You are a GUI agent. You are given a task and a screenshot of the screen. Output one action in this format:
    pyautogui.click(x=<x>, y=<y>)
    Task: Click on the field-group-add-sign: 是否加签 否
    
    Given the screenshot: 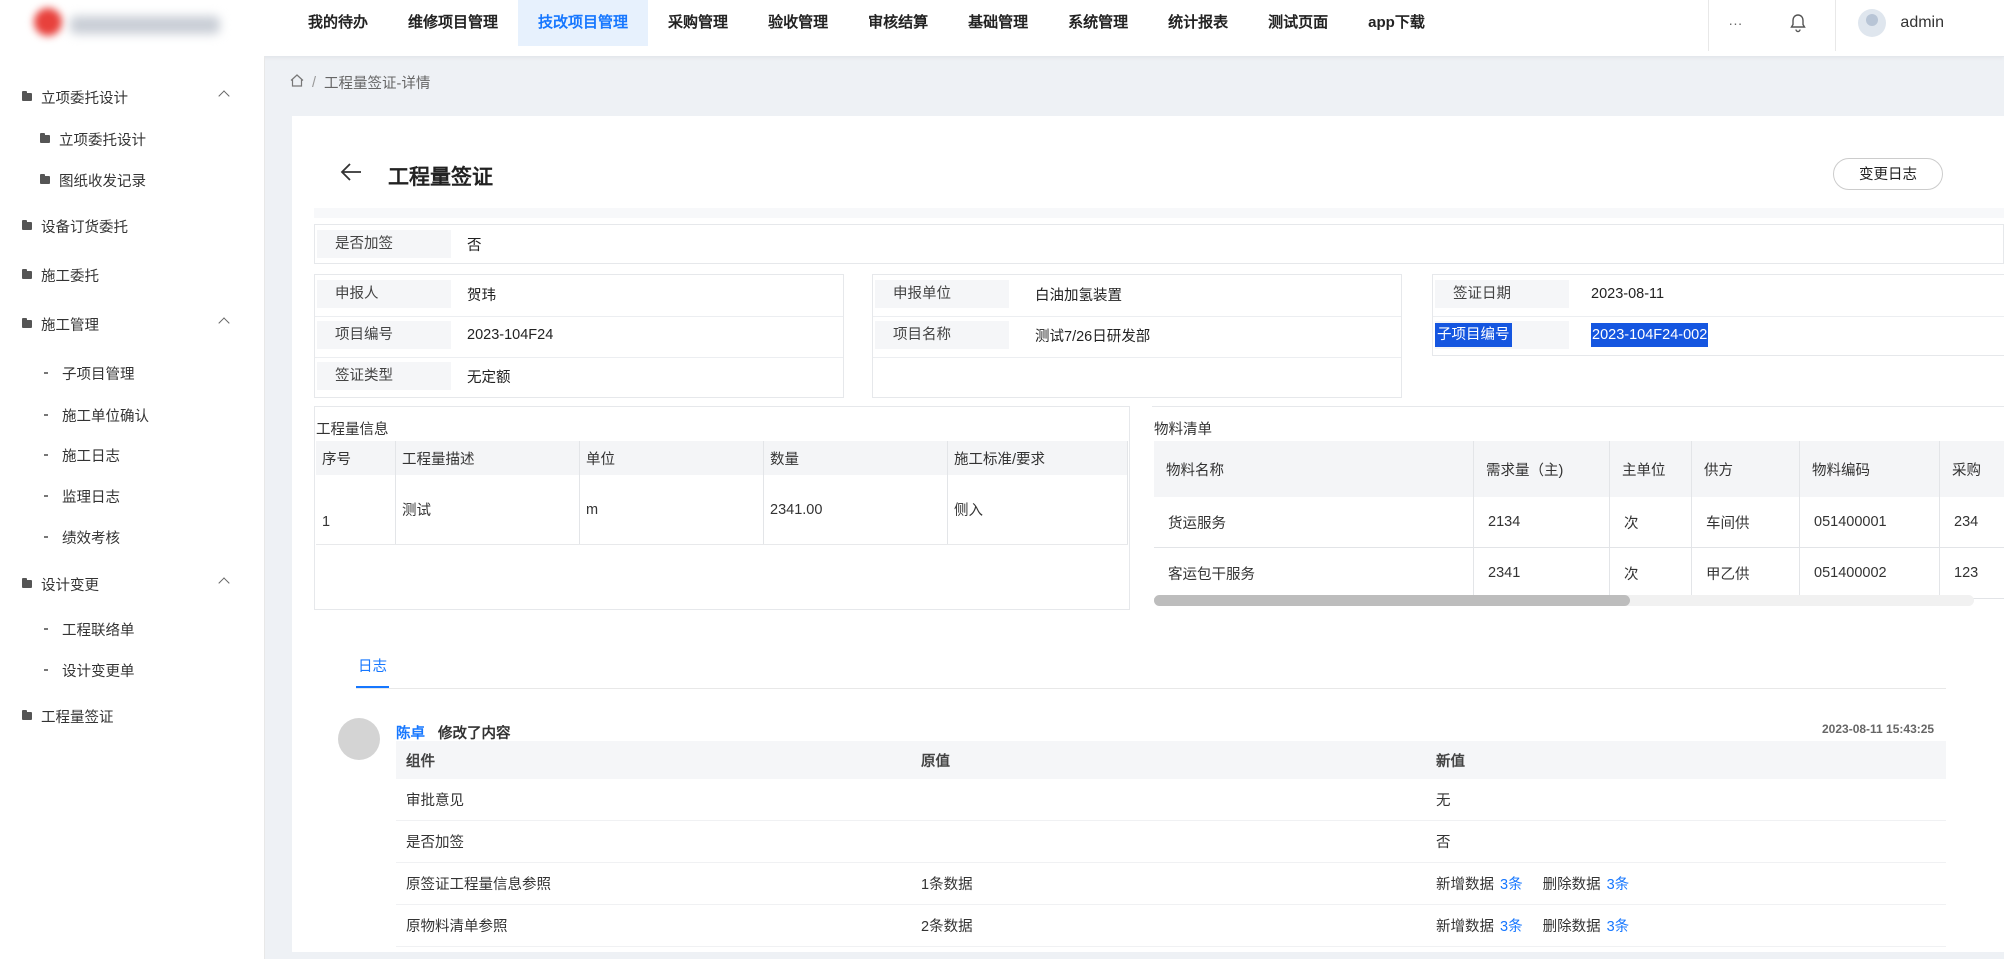 What is the action you would take?
    pyautogui.click(x=1159, y=244)
    